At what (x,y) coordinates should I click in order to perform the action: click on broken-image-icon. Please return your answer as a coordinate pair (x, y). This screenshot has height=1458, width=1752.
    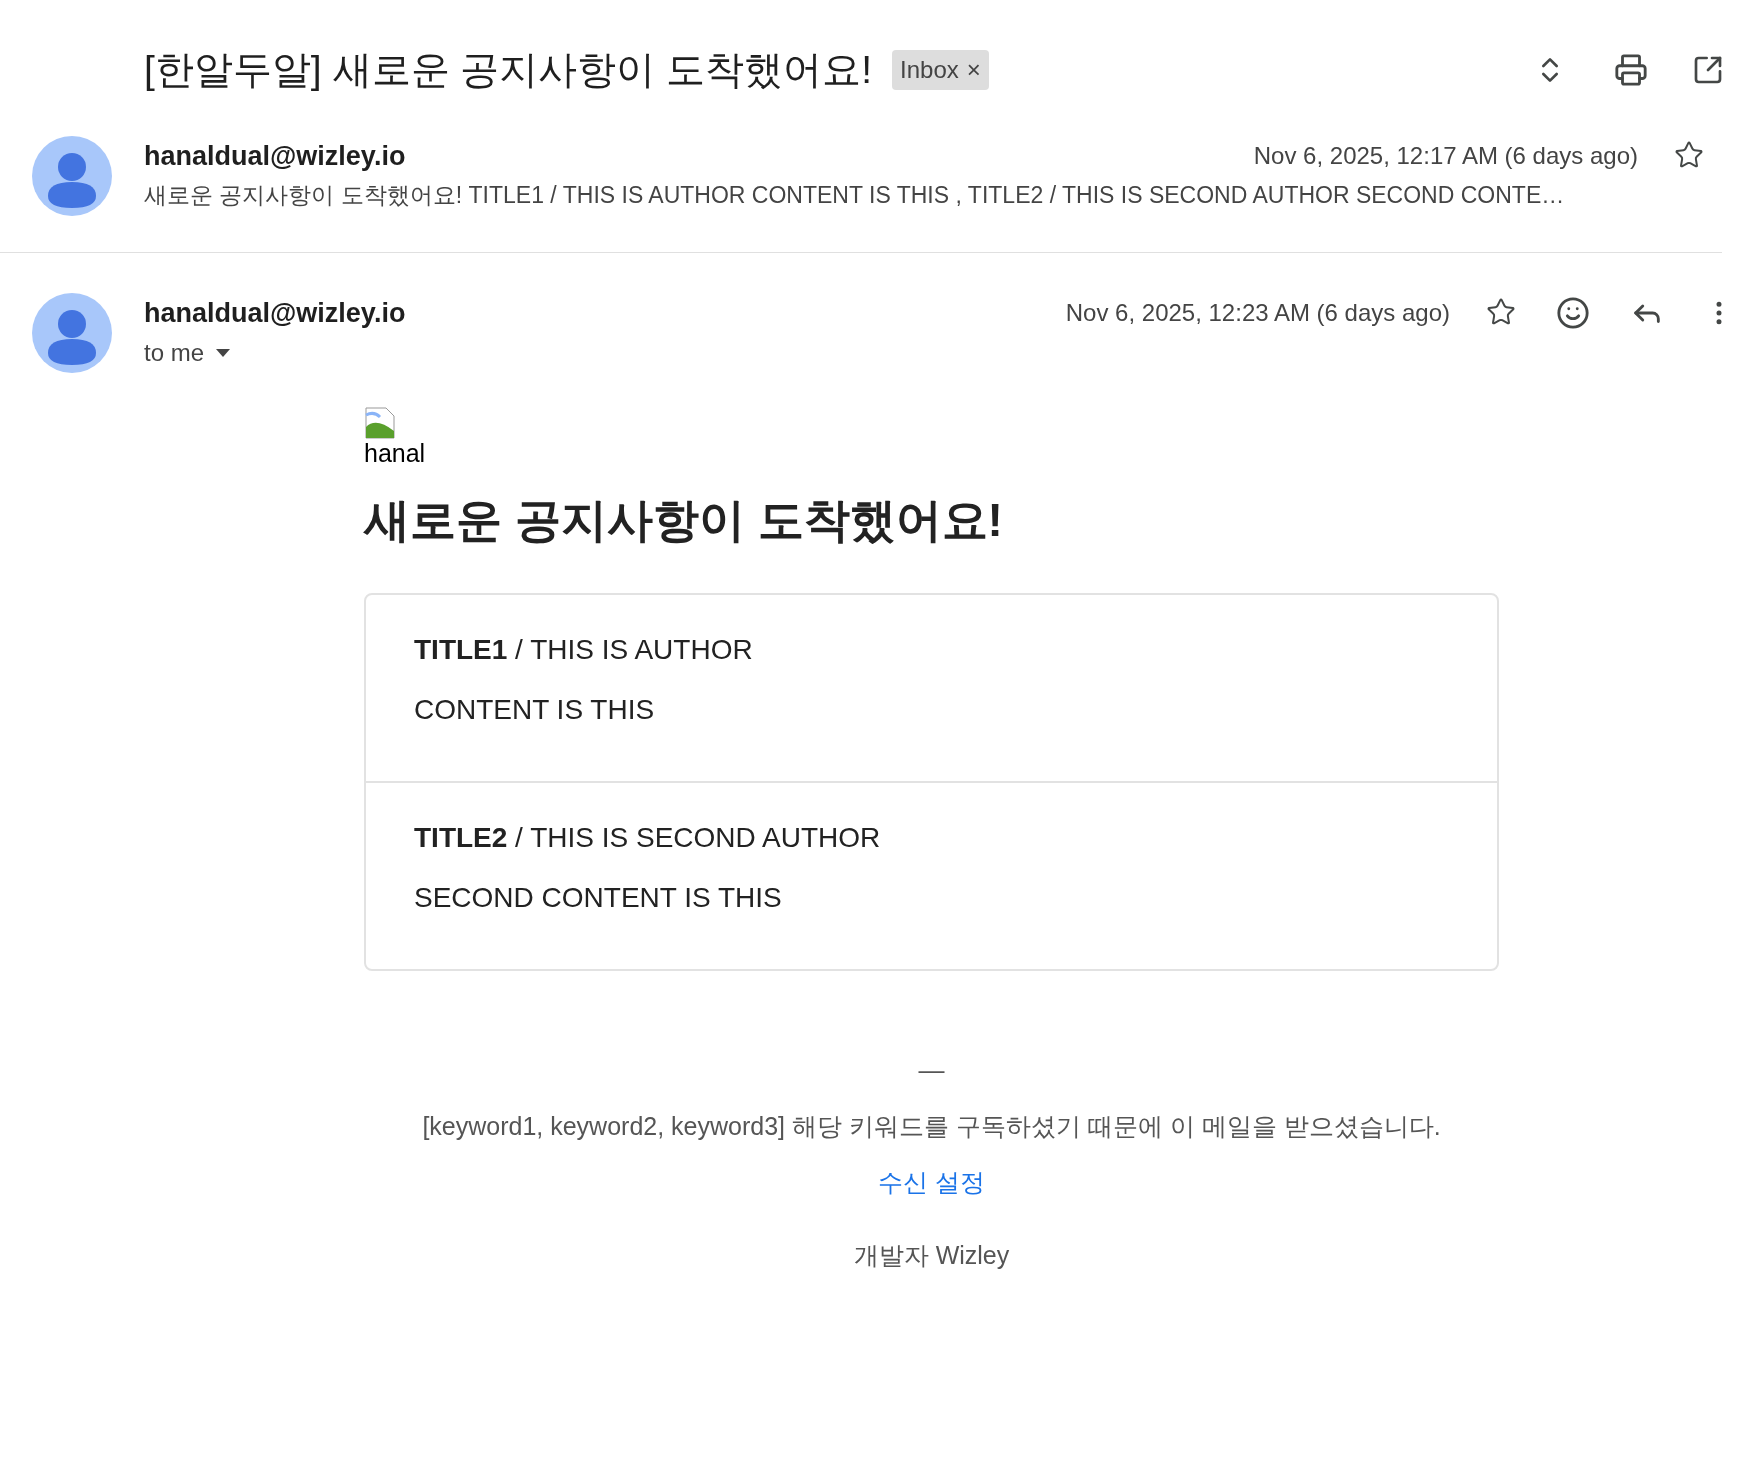
    Looking at the image, I should click on (380, 423).